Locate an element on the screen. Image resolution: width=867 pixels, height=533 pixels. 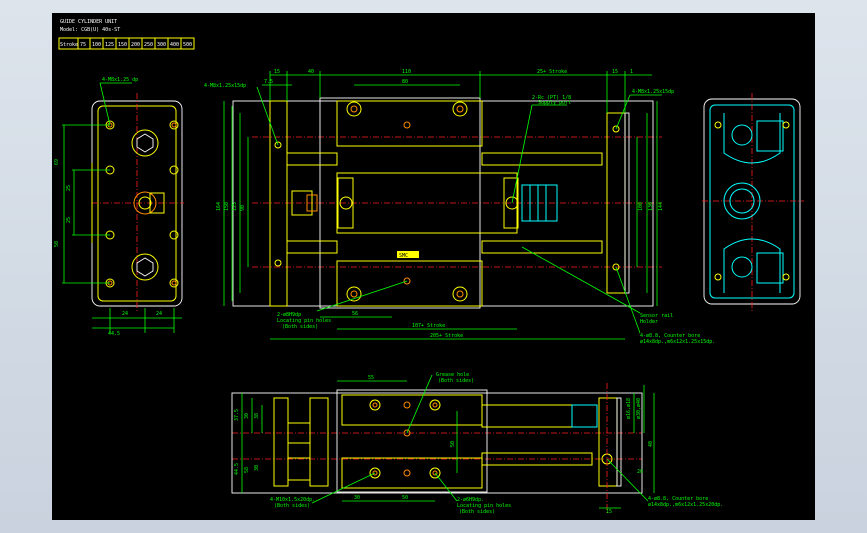
dim-25: 25 is located at coordinates (69, 188).